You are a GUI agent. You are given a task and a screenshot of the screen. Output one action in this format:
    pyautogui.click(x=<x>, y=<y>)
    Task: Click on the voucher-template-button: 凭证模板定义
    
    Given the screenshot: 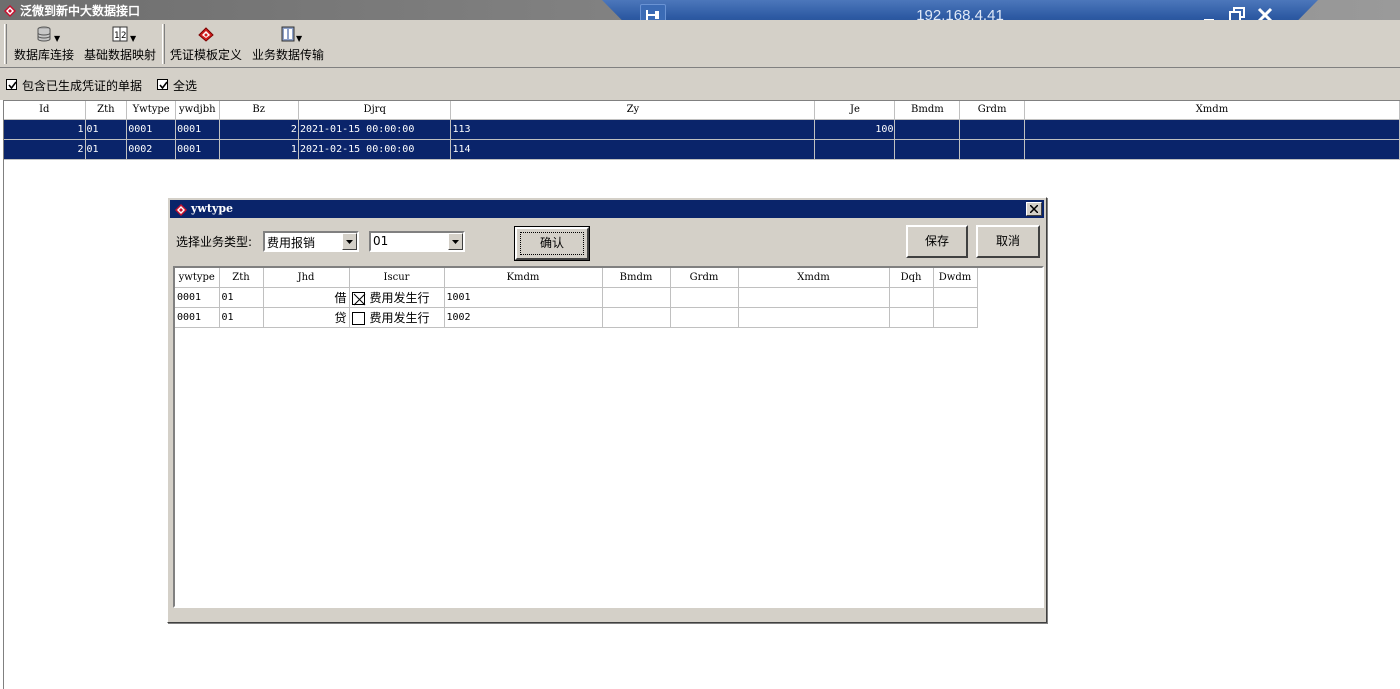 What is the action you would take?
    pyautogui.click(x=206, y=45)
    